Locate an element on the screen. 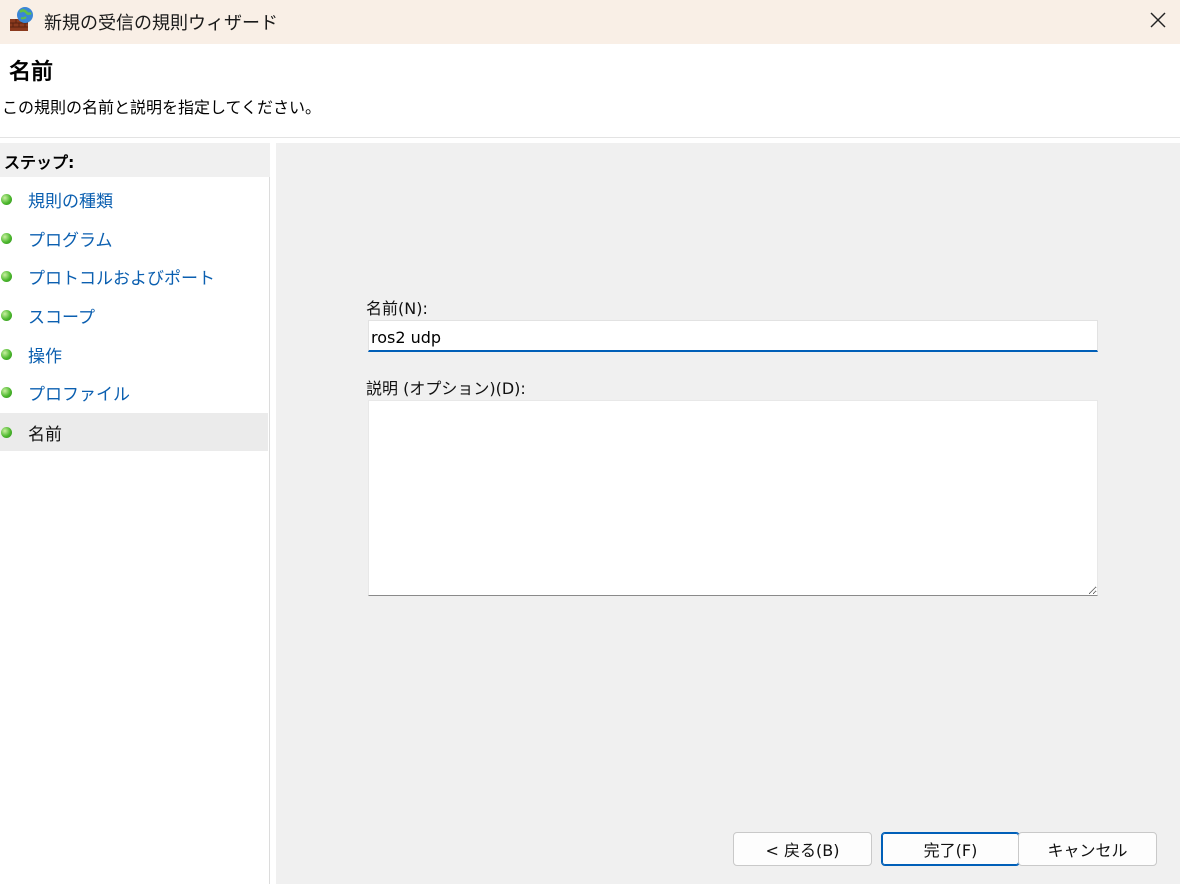 The width and height of the screenshot is (1180, 884). close-icon is located at coordinates (1158, 22).